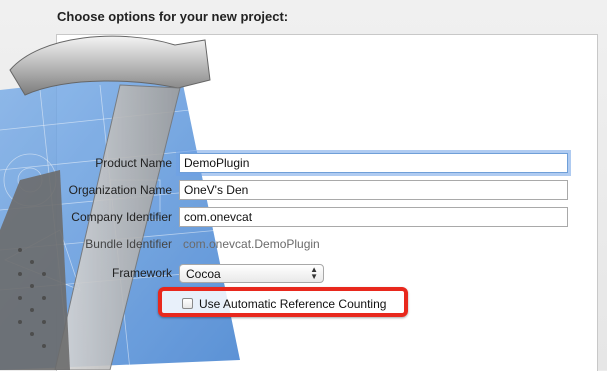  What do you see at coordinates (128, 244) in the screenshot?
I see `bundle-identifier-label: Bundle Identifier` at bounding box center [128, 244].